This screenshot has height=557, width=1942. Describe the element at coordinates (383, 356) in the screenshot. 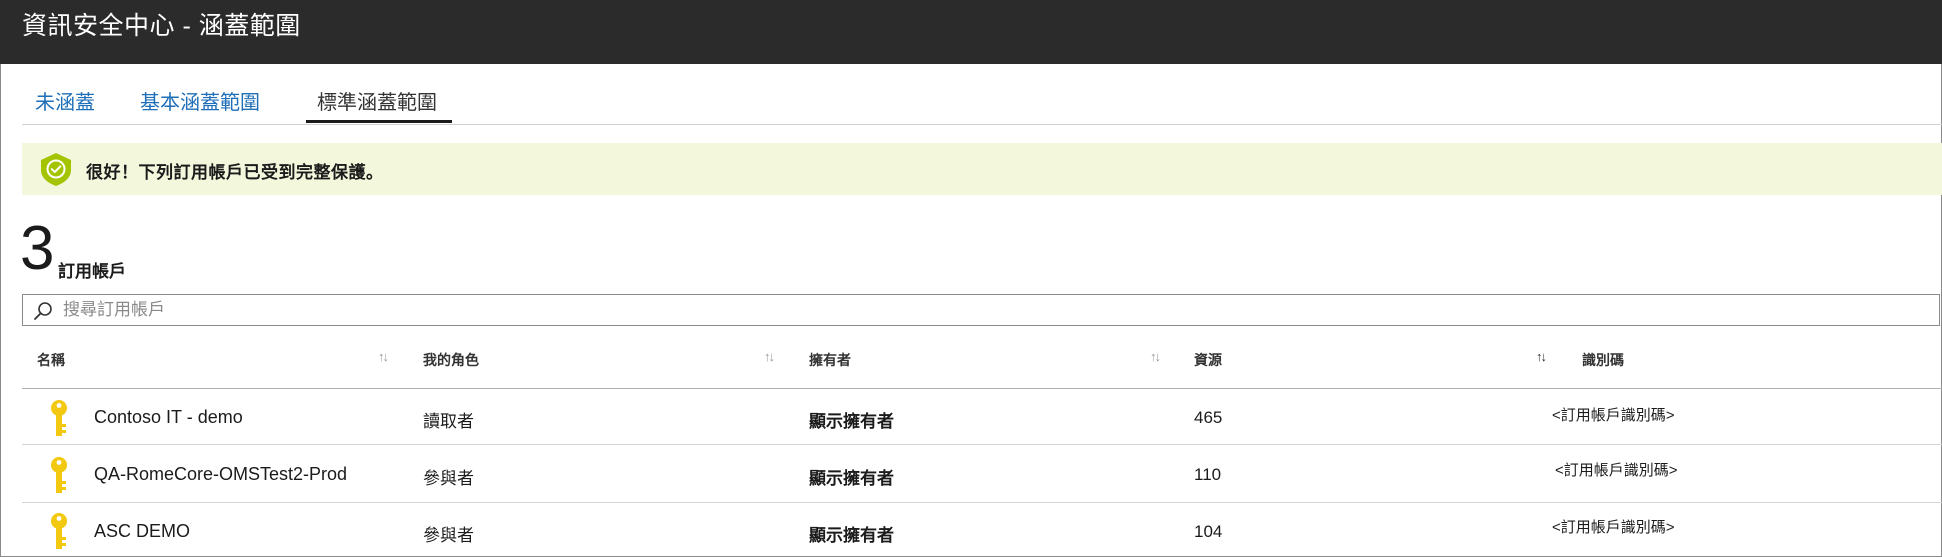

I see `sort-name-icon: ↑↓` at that location.